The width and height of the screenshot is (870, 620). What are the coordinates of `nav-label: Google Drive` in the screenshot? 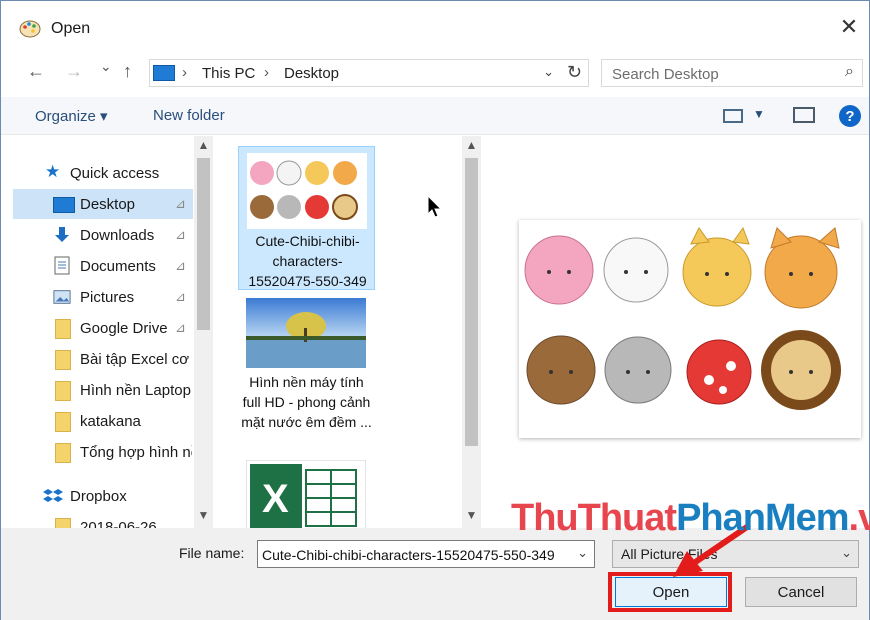 It's located at (124, 328).